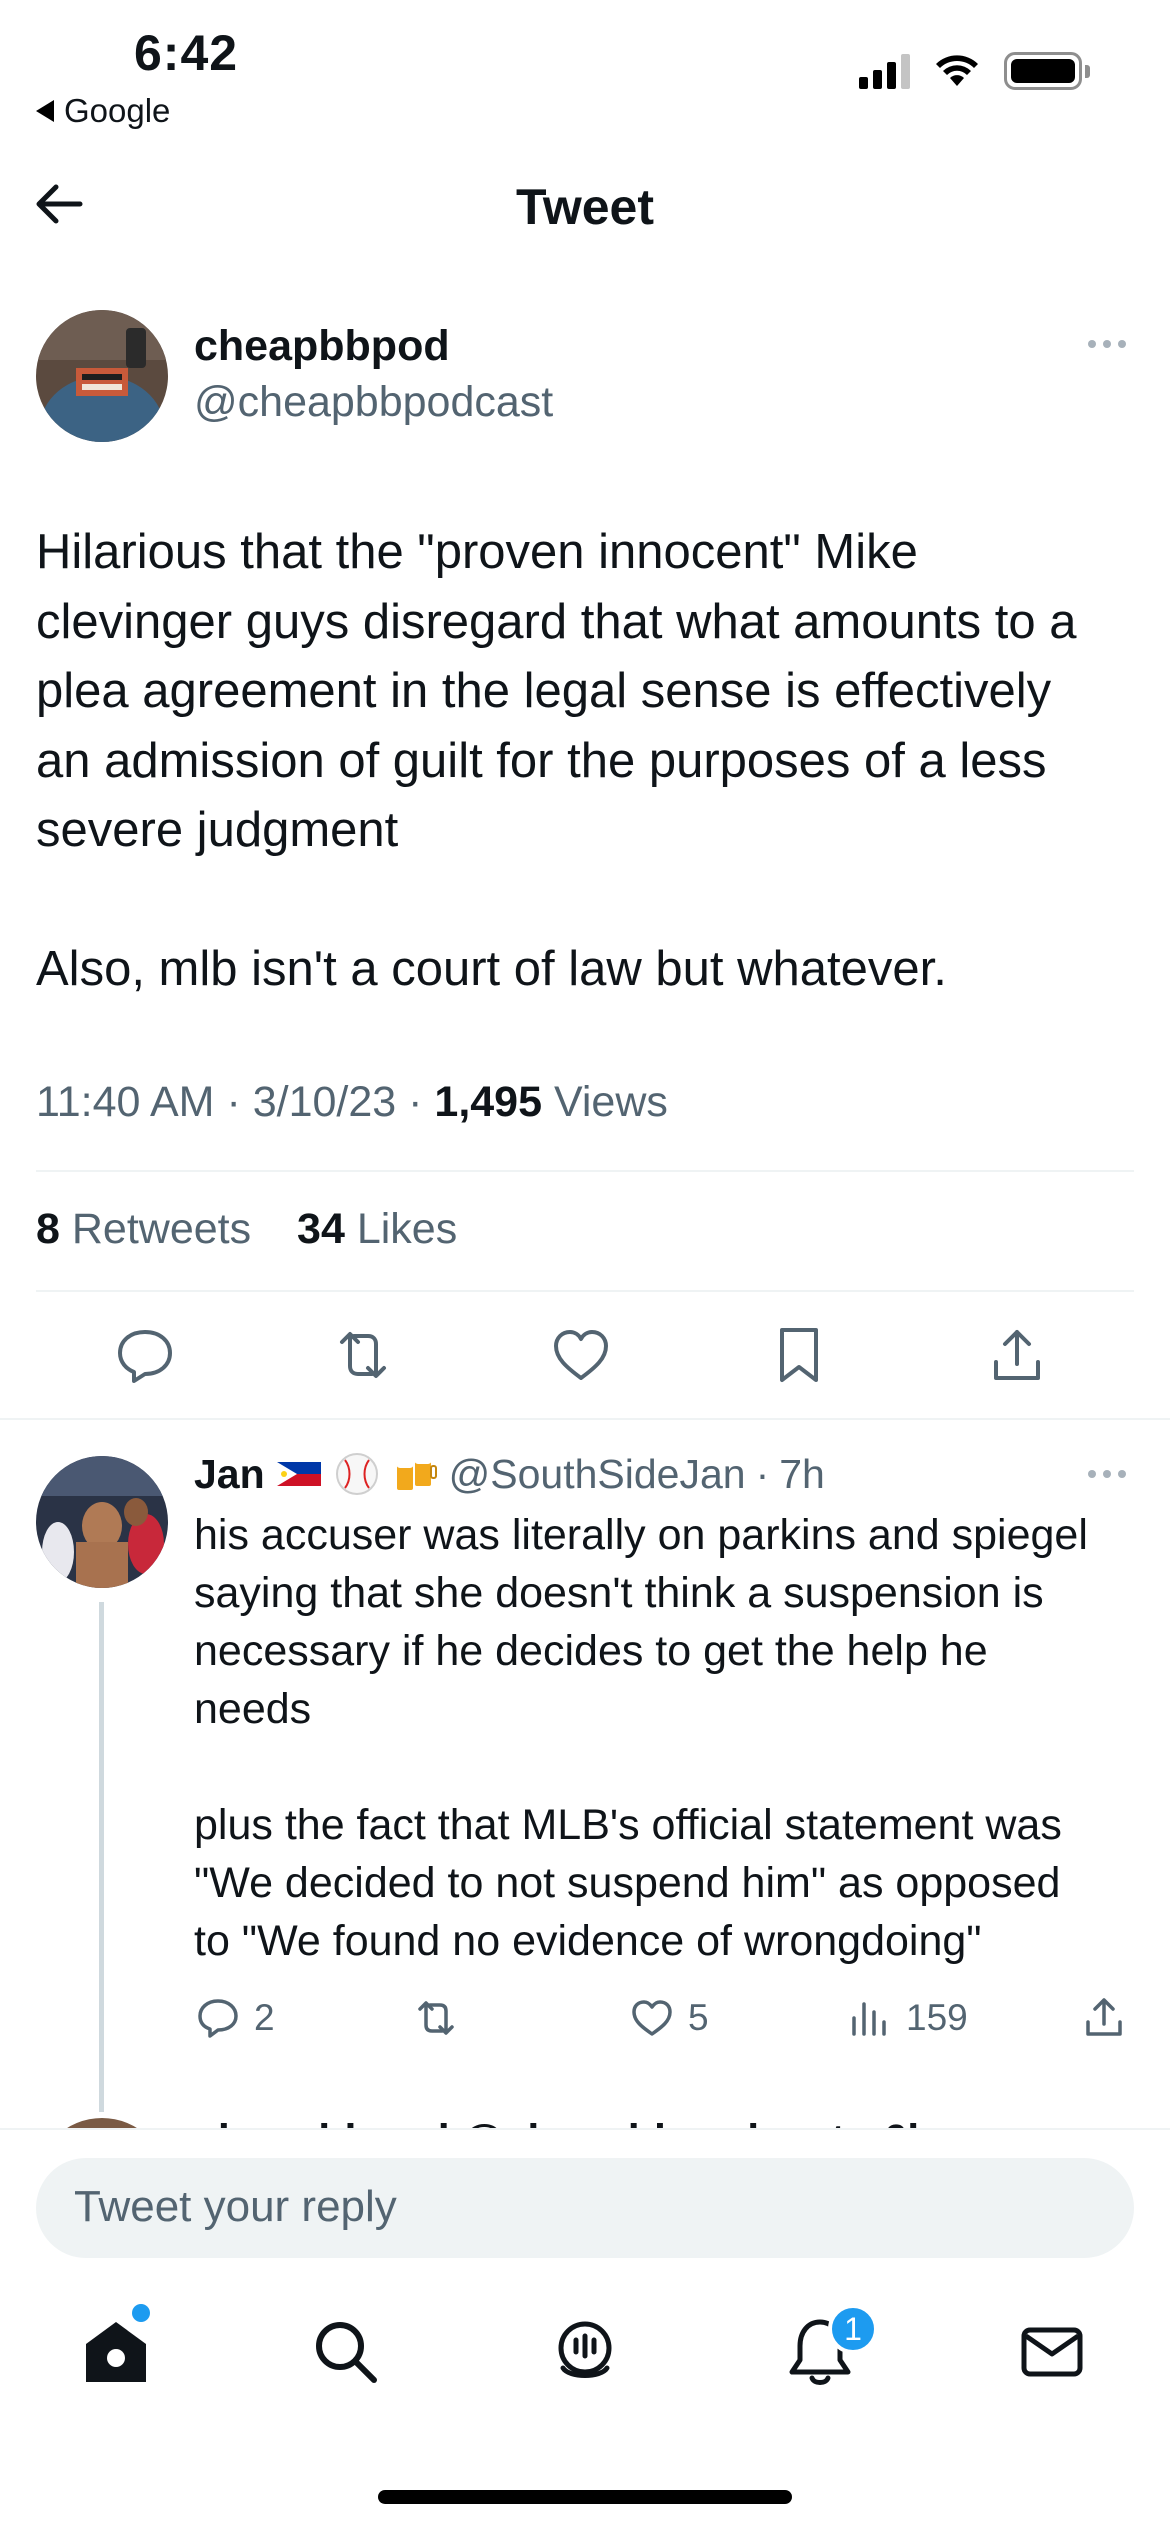  What do you see at coordinates (1107, 1474) in the screenshot?
I see `reply-more-options-icon` at bounding box center [1107, 1474].